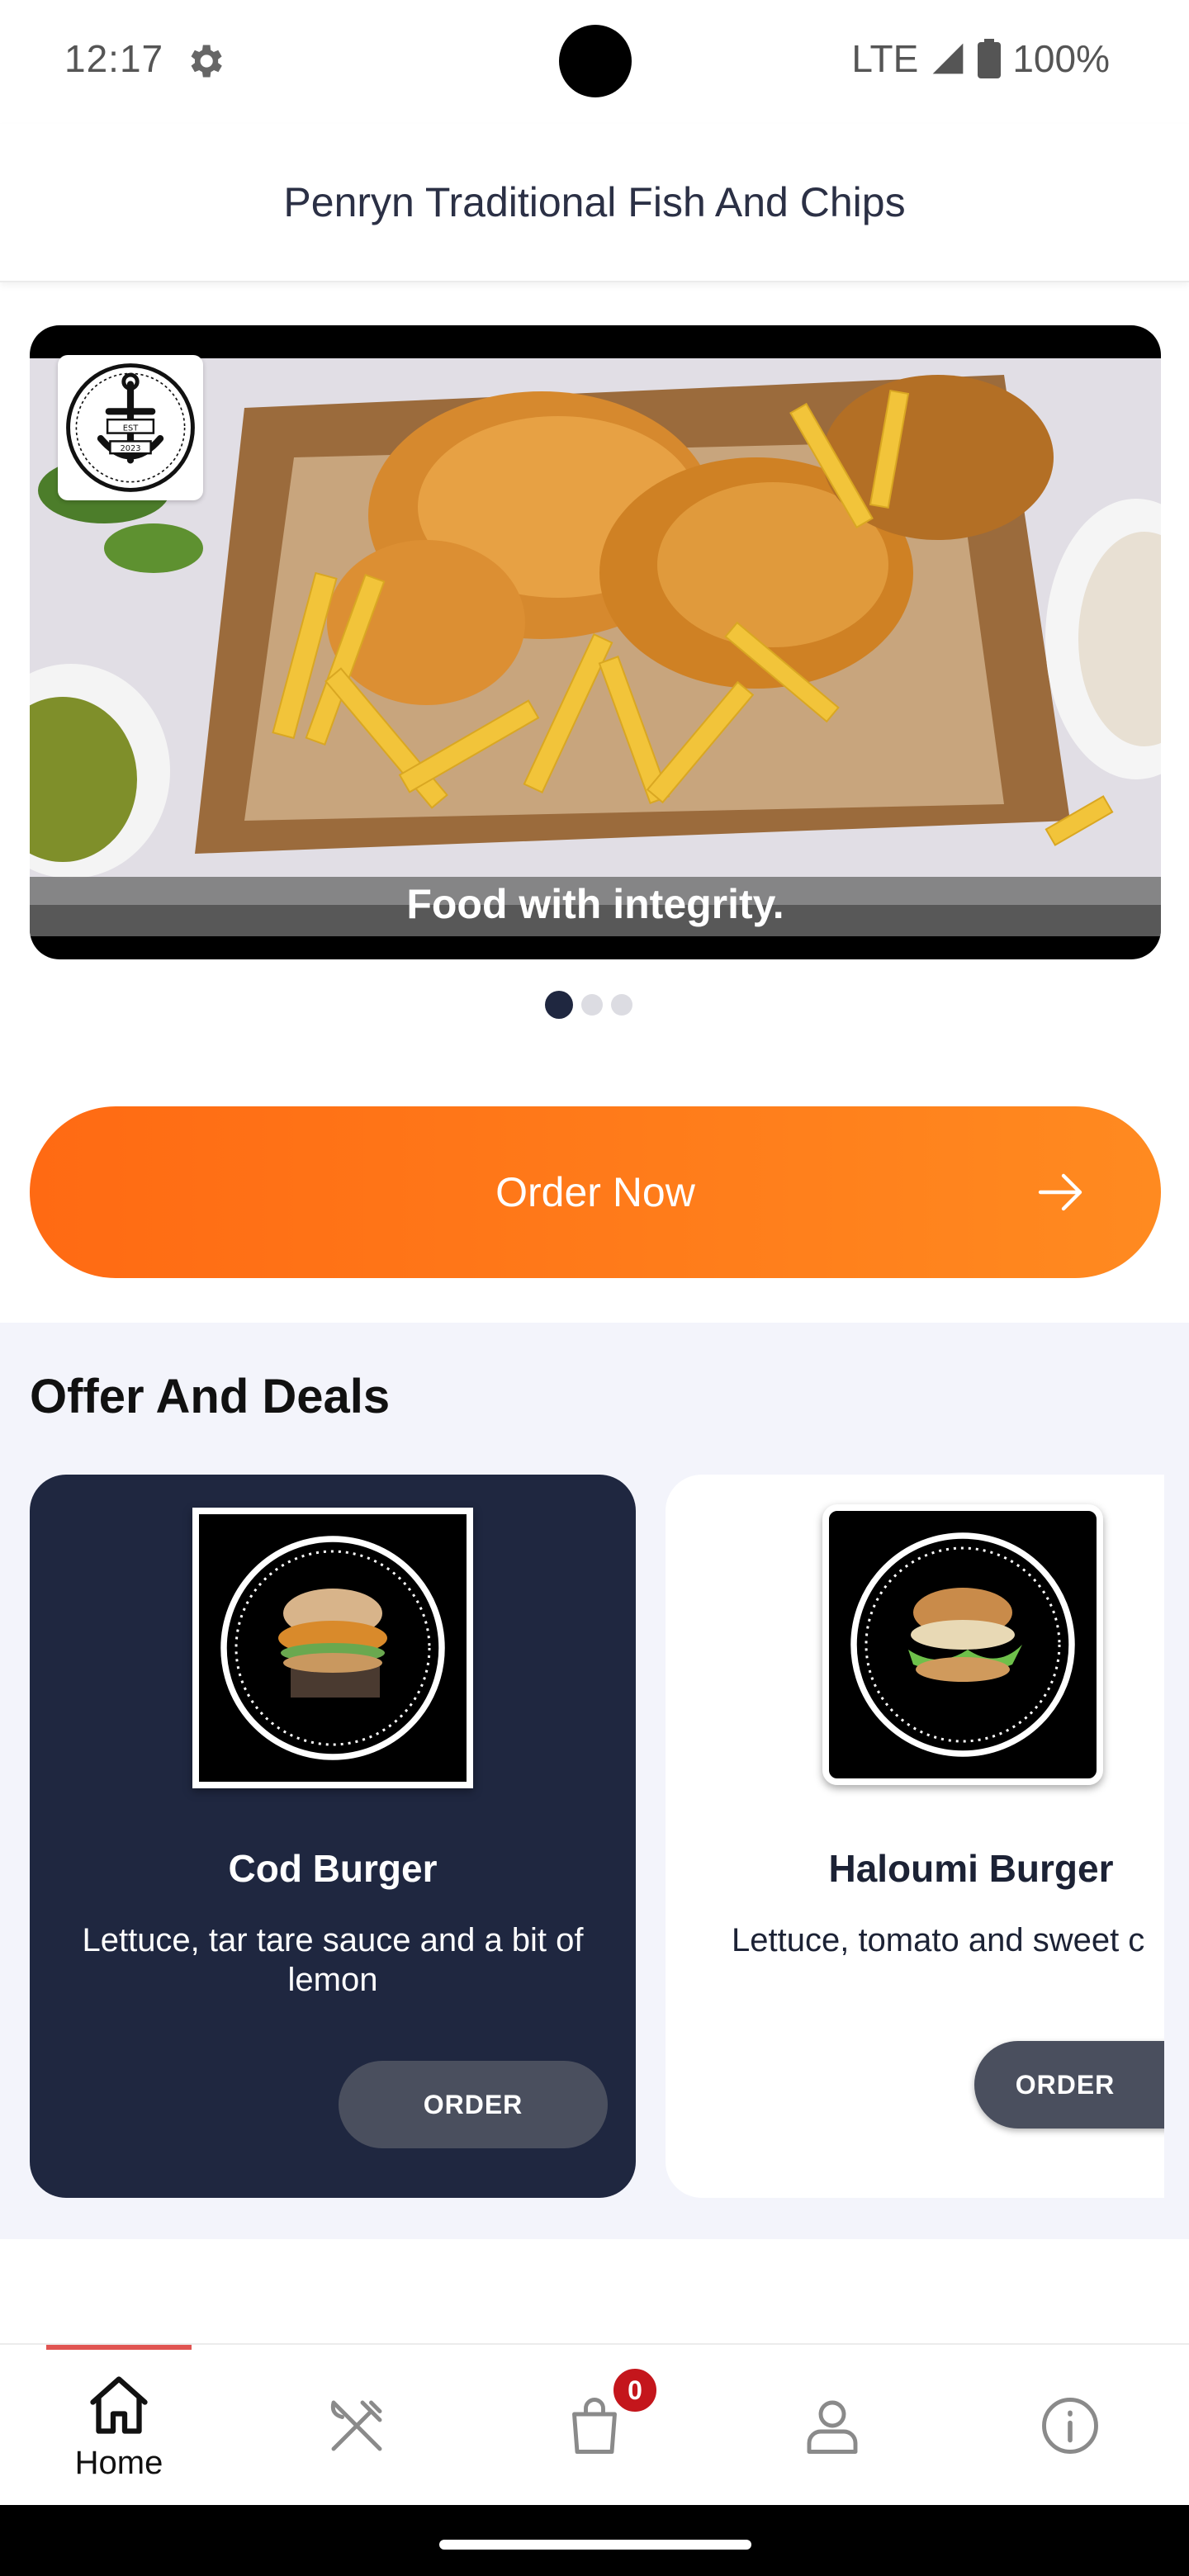 The width and height of the screenshot is (1189, 2576). What do you see at coordinates (948, 58) in the screenshot?
I see `signal-icon` at bounding box center [948, 58].